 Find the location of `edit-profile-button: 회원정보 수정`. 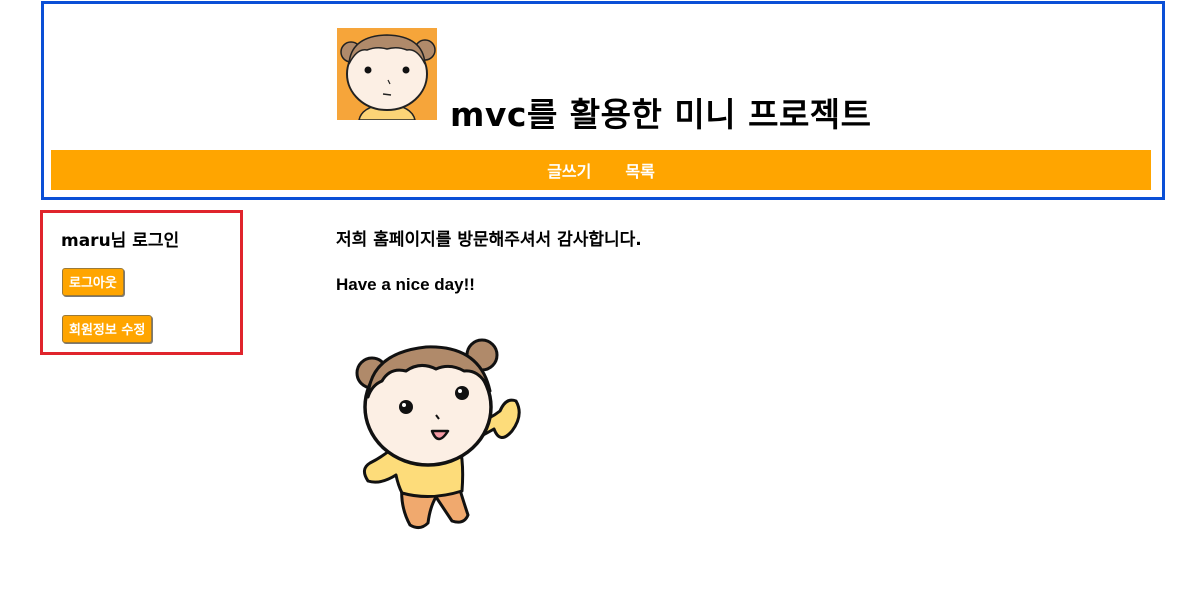

edit-profile-button: 회원정보 수정 is located at coordinates (107, 329).